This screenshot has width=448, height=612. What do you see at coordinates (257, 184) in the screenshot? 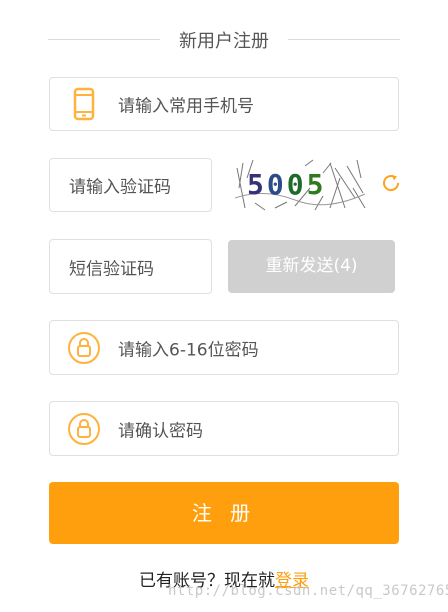
I see `captcha-char-1: 5` at bounding box center [257, 184].